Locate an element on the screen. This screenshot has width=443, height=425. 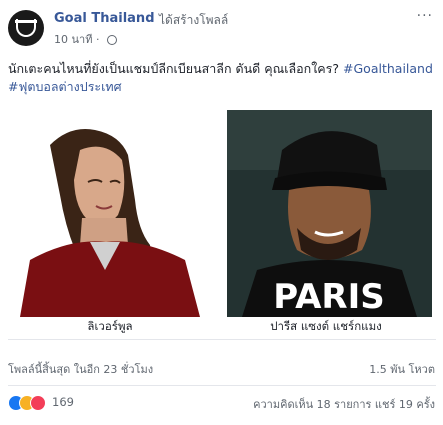
hashtag-foreign-football: #ฟุตบอลต่างประเทศ is located at coordinates (65, 86).